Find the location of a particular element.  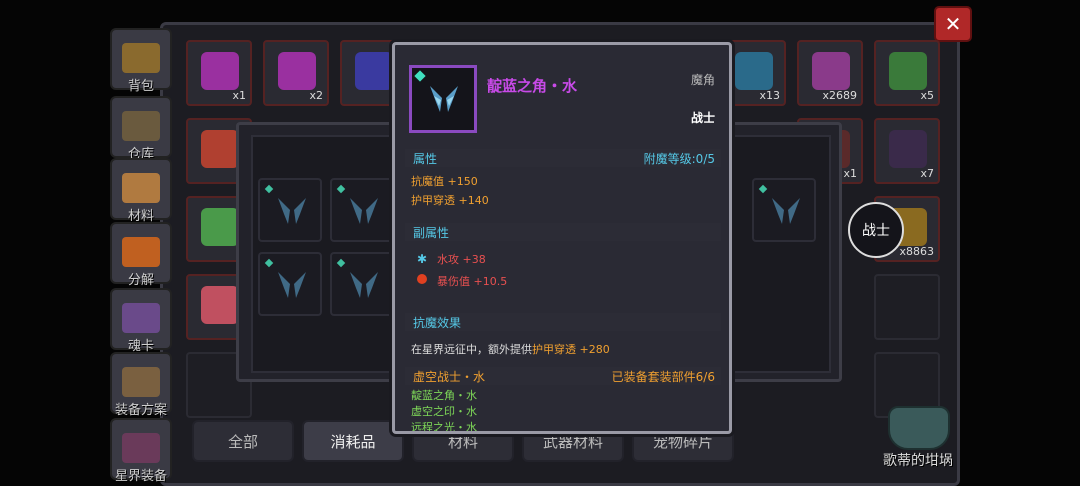

close-icon: ✕ is located at coordinates (953, 24).